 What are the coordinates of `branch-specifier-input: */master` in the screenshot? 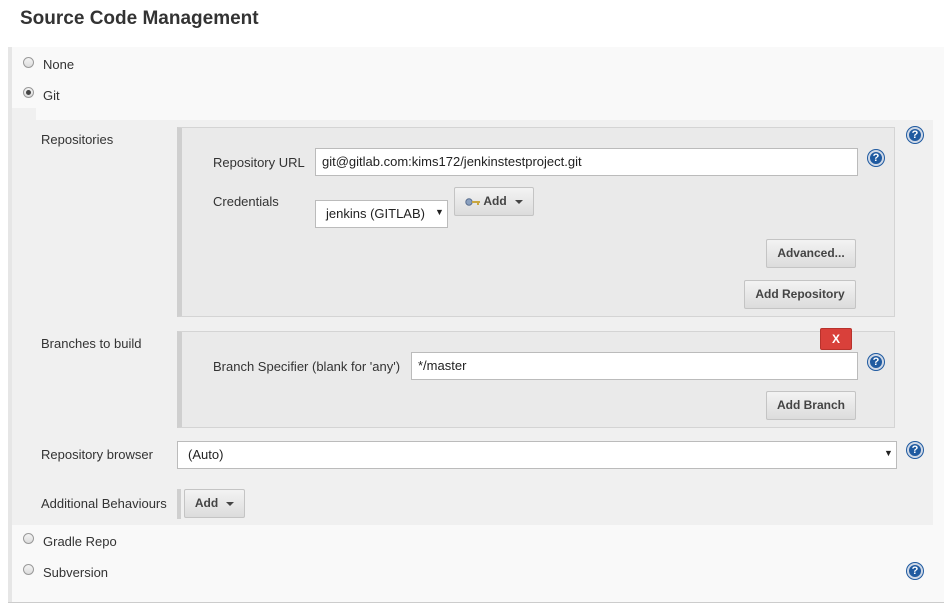 It's located at (634, 366).